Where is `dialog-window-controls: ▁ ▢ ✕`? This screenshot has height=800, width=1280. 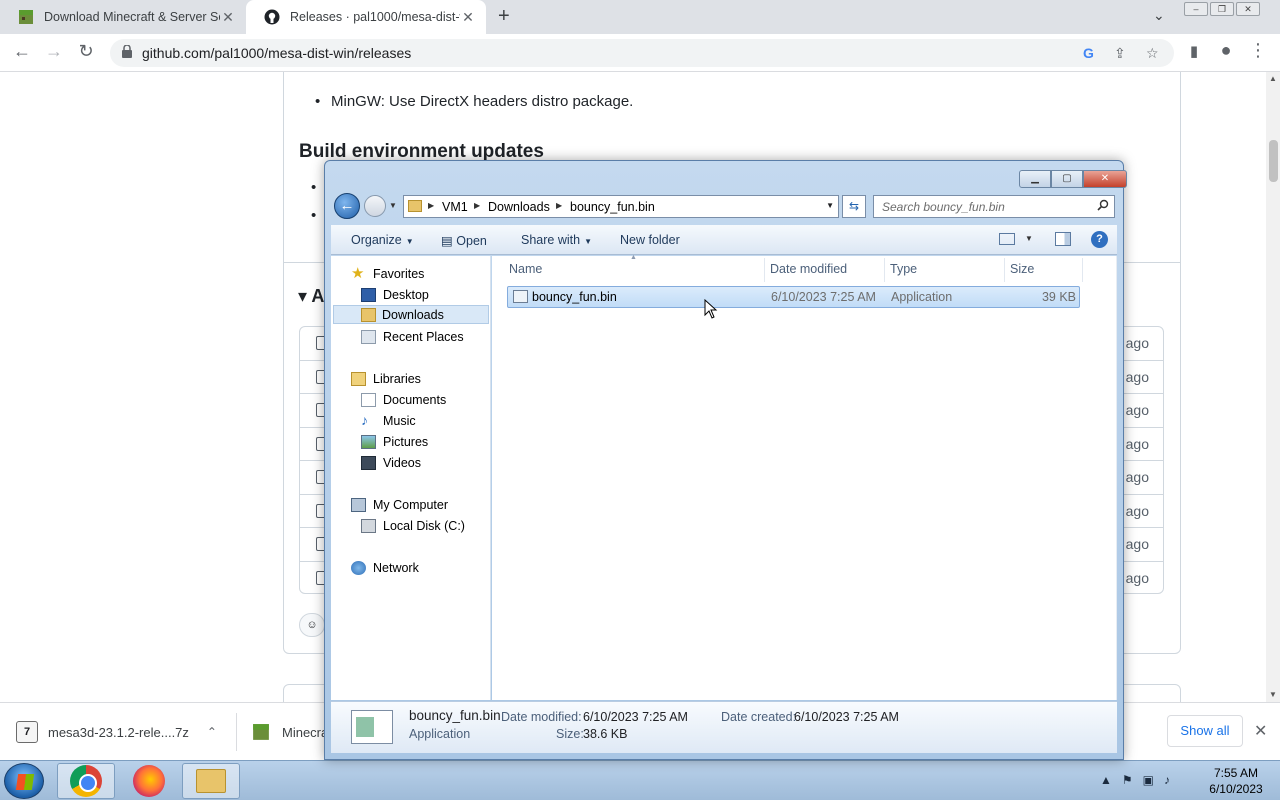 dialog-window-controls: ▁ ▢ ✕ is located at coordinates (1073, 179).